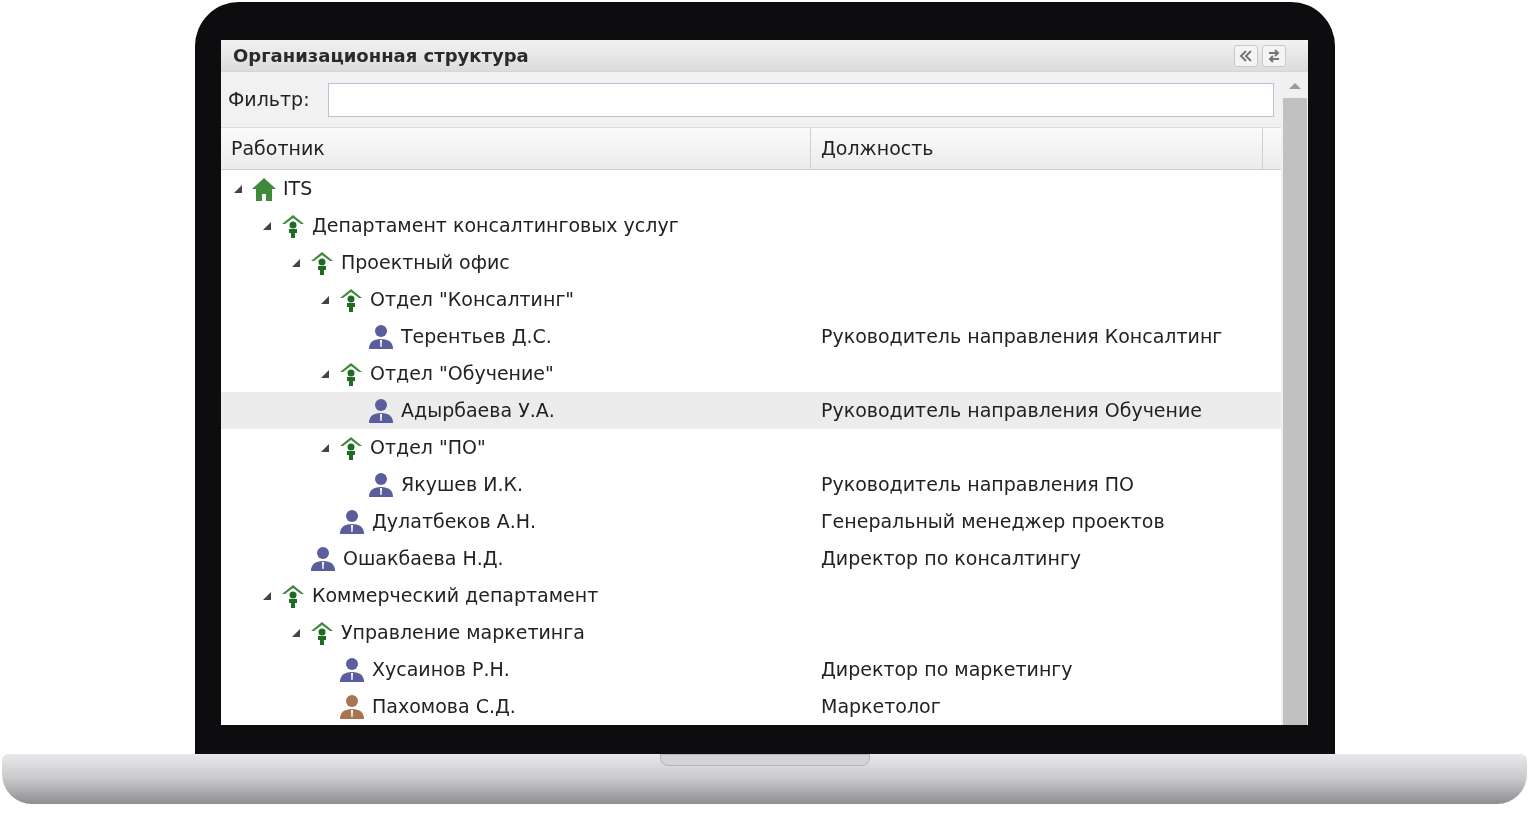 The height and width of the screenshot is (819, 1529). Describe the element at coordinates (1022, 337) in the screenshot. I see `position-text: Руководитель направления Консалтинг` at that location.